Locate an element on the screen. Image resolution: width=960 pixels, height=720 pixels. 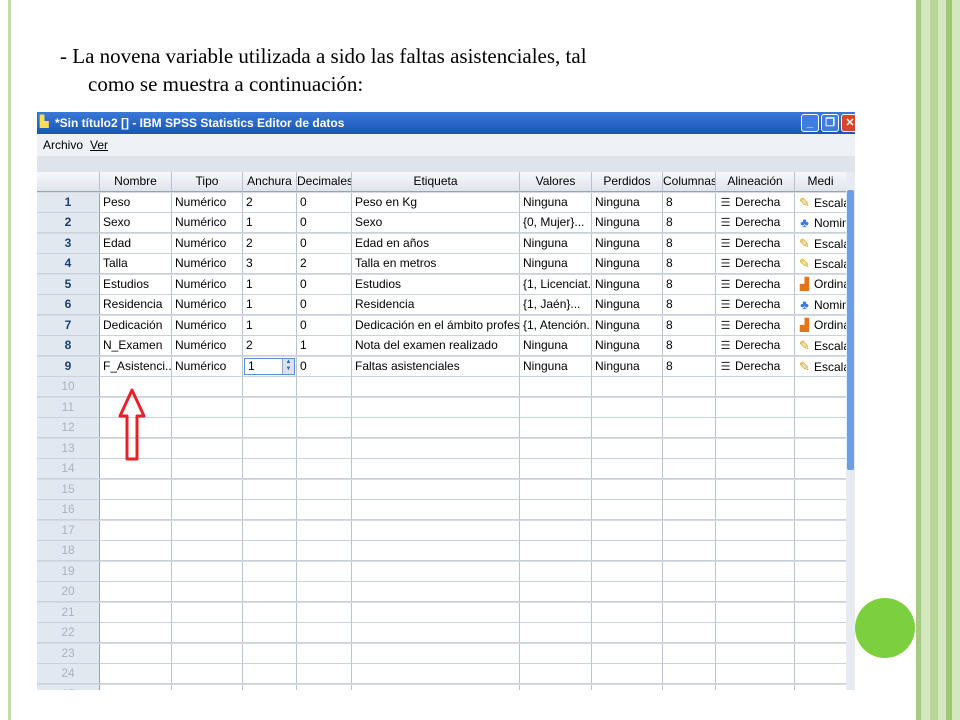
etiqueta-cell: Residencia is located at coordinates (436, 305).